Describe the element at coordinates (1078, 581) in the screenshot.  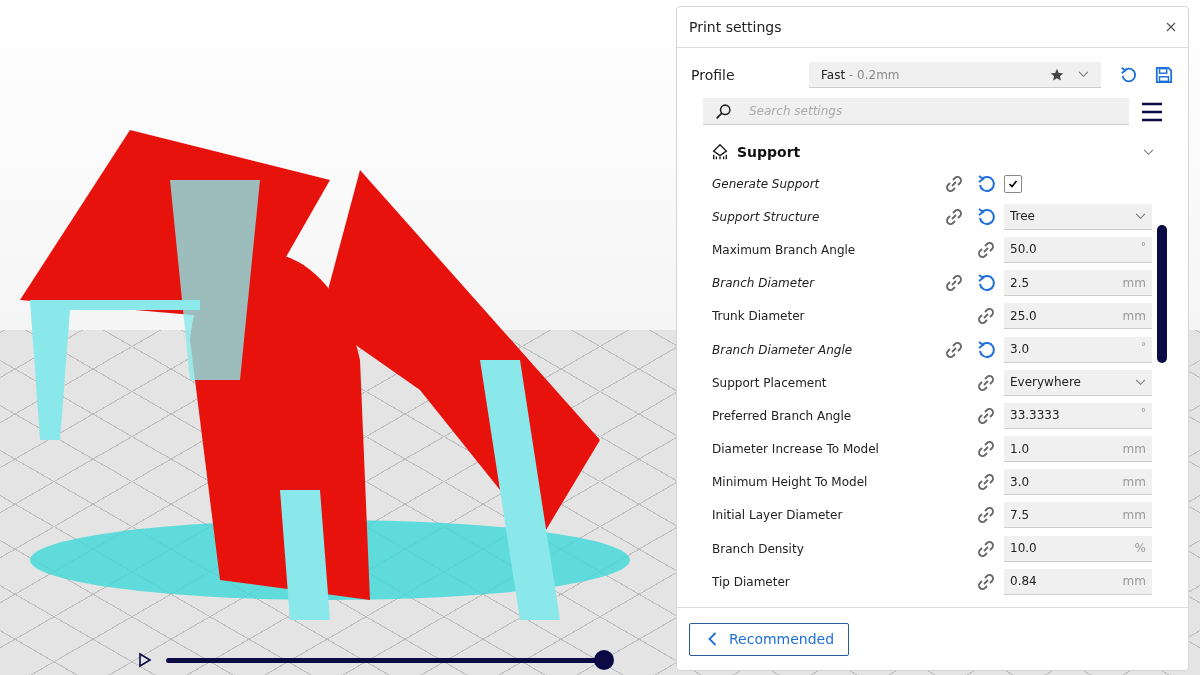
I see `setting-input: 0.84 mm` at that location.